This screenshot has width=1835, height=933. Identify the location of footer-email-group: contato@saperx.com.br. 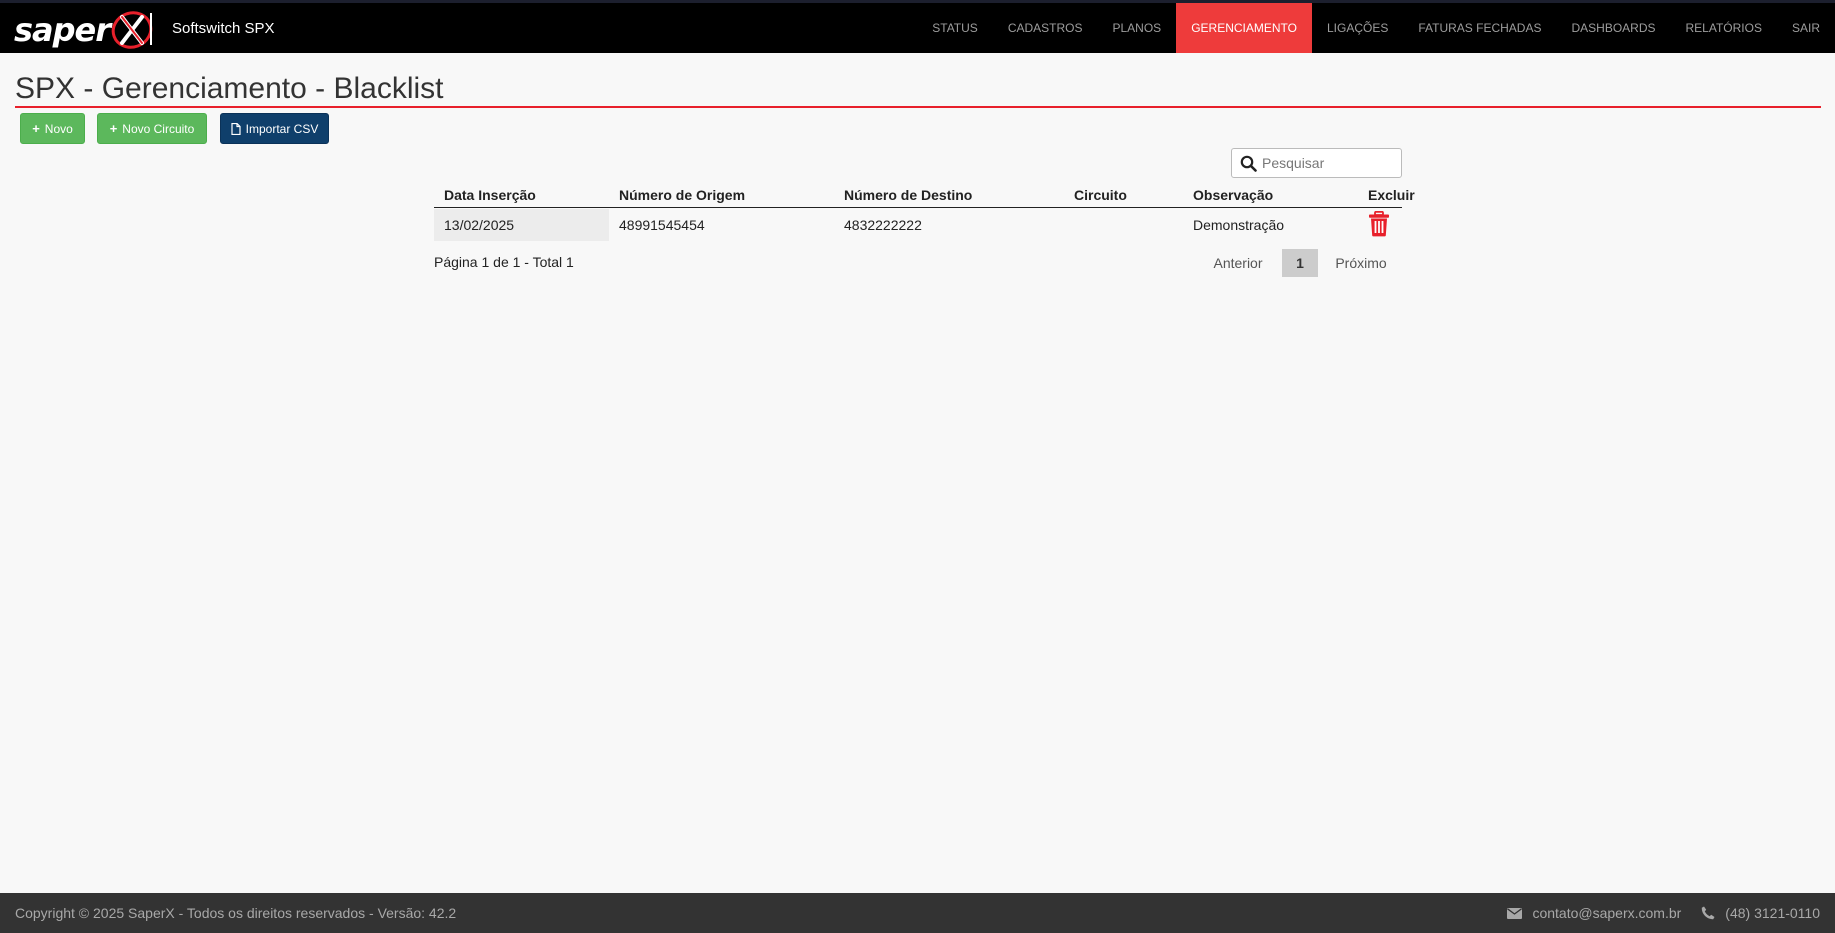
(1594, 913).